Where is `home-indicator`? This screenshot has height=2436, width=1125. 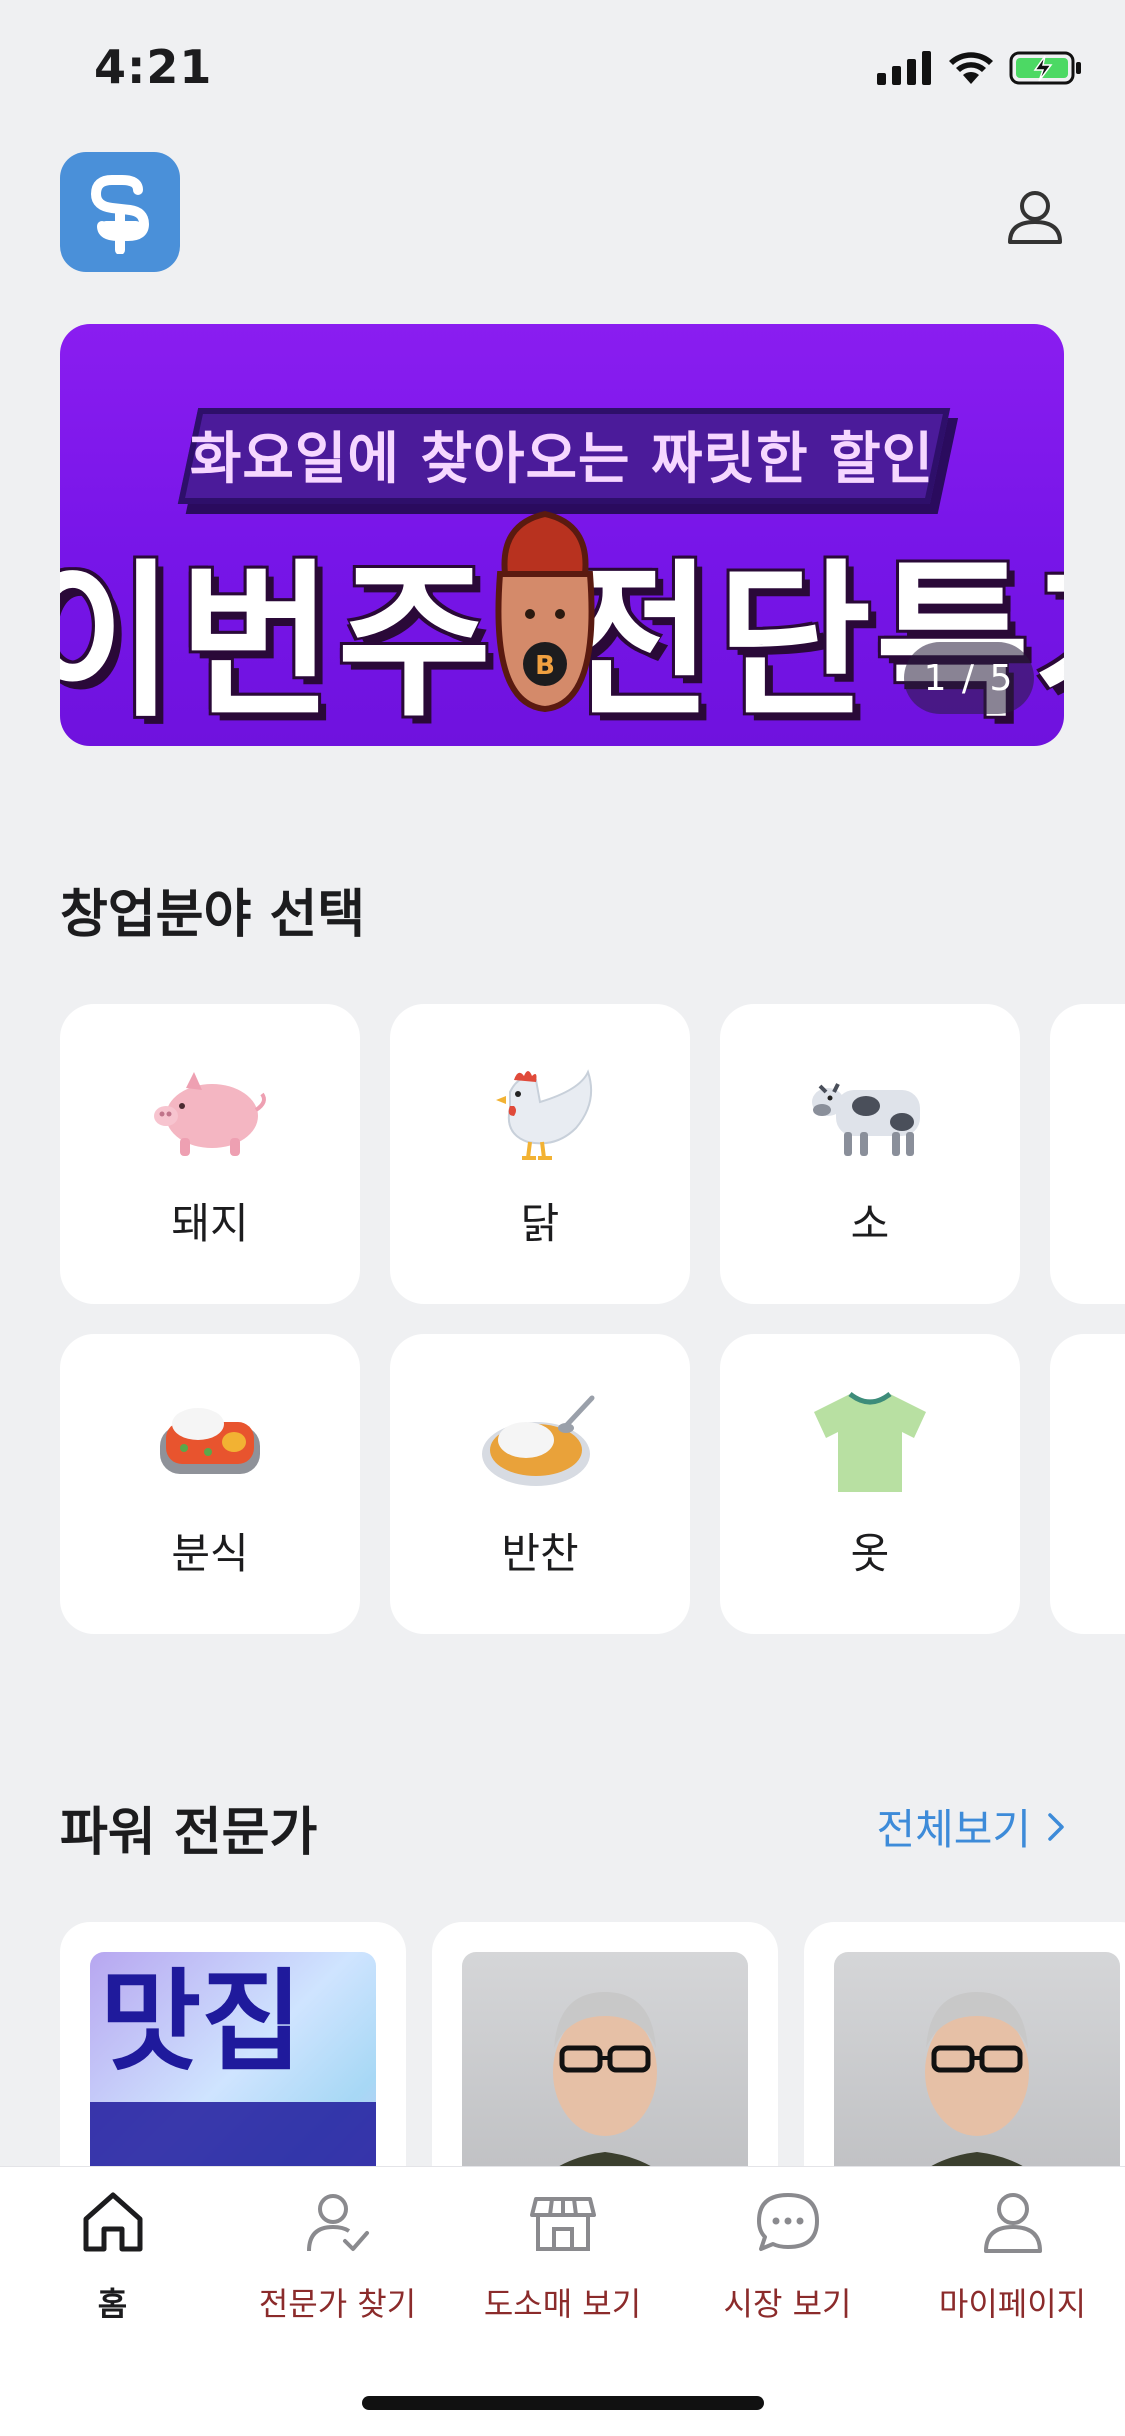
home-indicator is located at coordinates (563, 2403).